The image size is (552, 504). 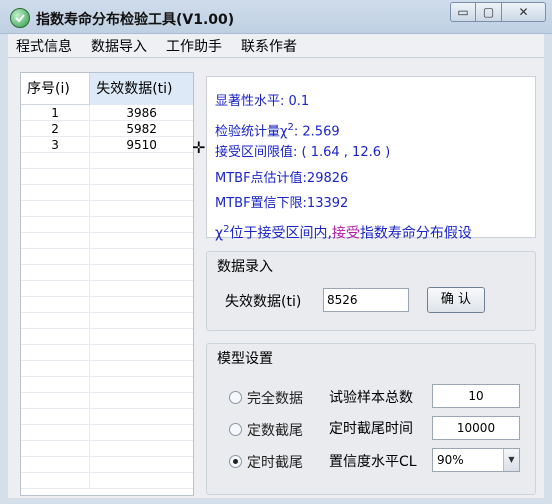 What do you see at coordinates (275, 462) in the screenshot?
I see `radio-time-censored-label: 定时截尾` at bounding box center [275, 462].